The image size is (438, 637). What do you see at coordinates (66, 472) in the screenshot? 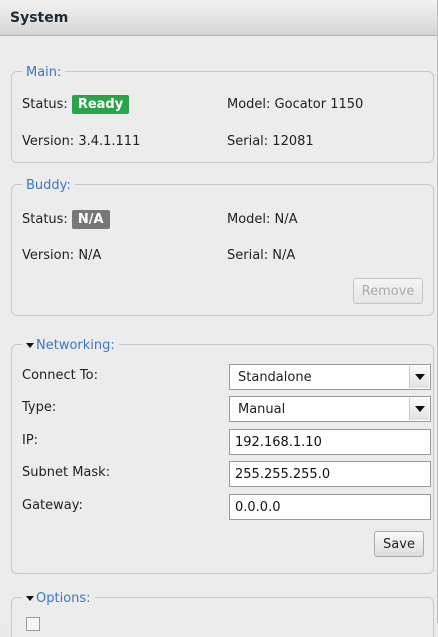
I see `subnet-mask-label: Subnet Mask:` at bounding box center [66, 472].